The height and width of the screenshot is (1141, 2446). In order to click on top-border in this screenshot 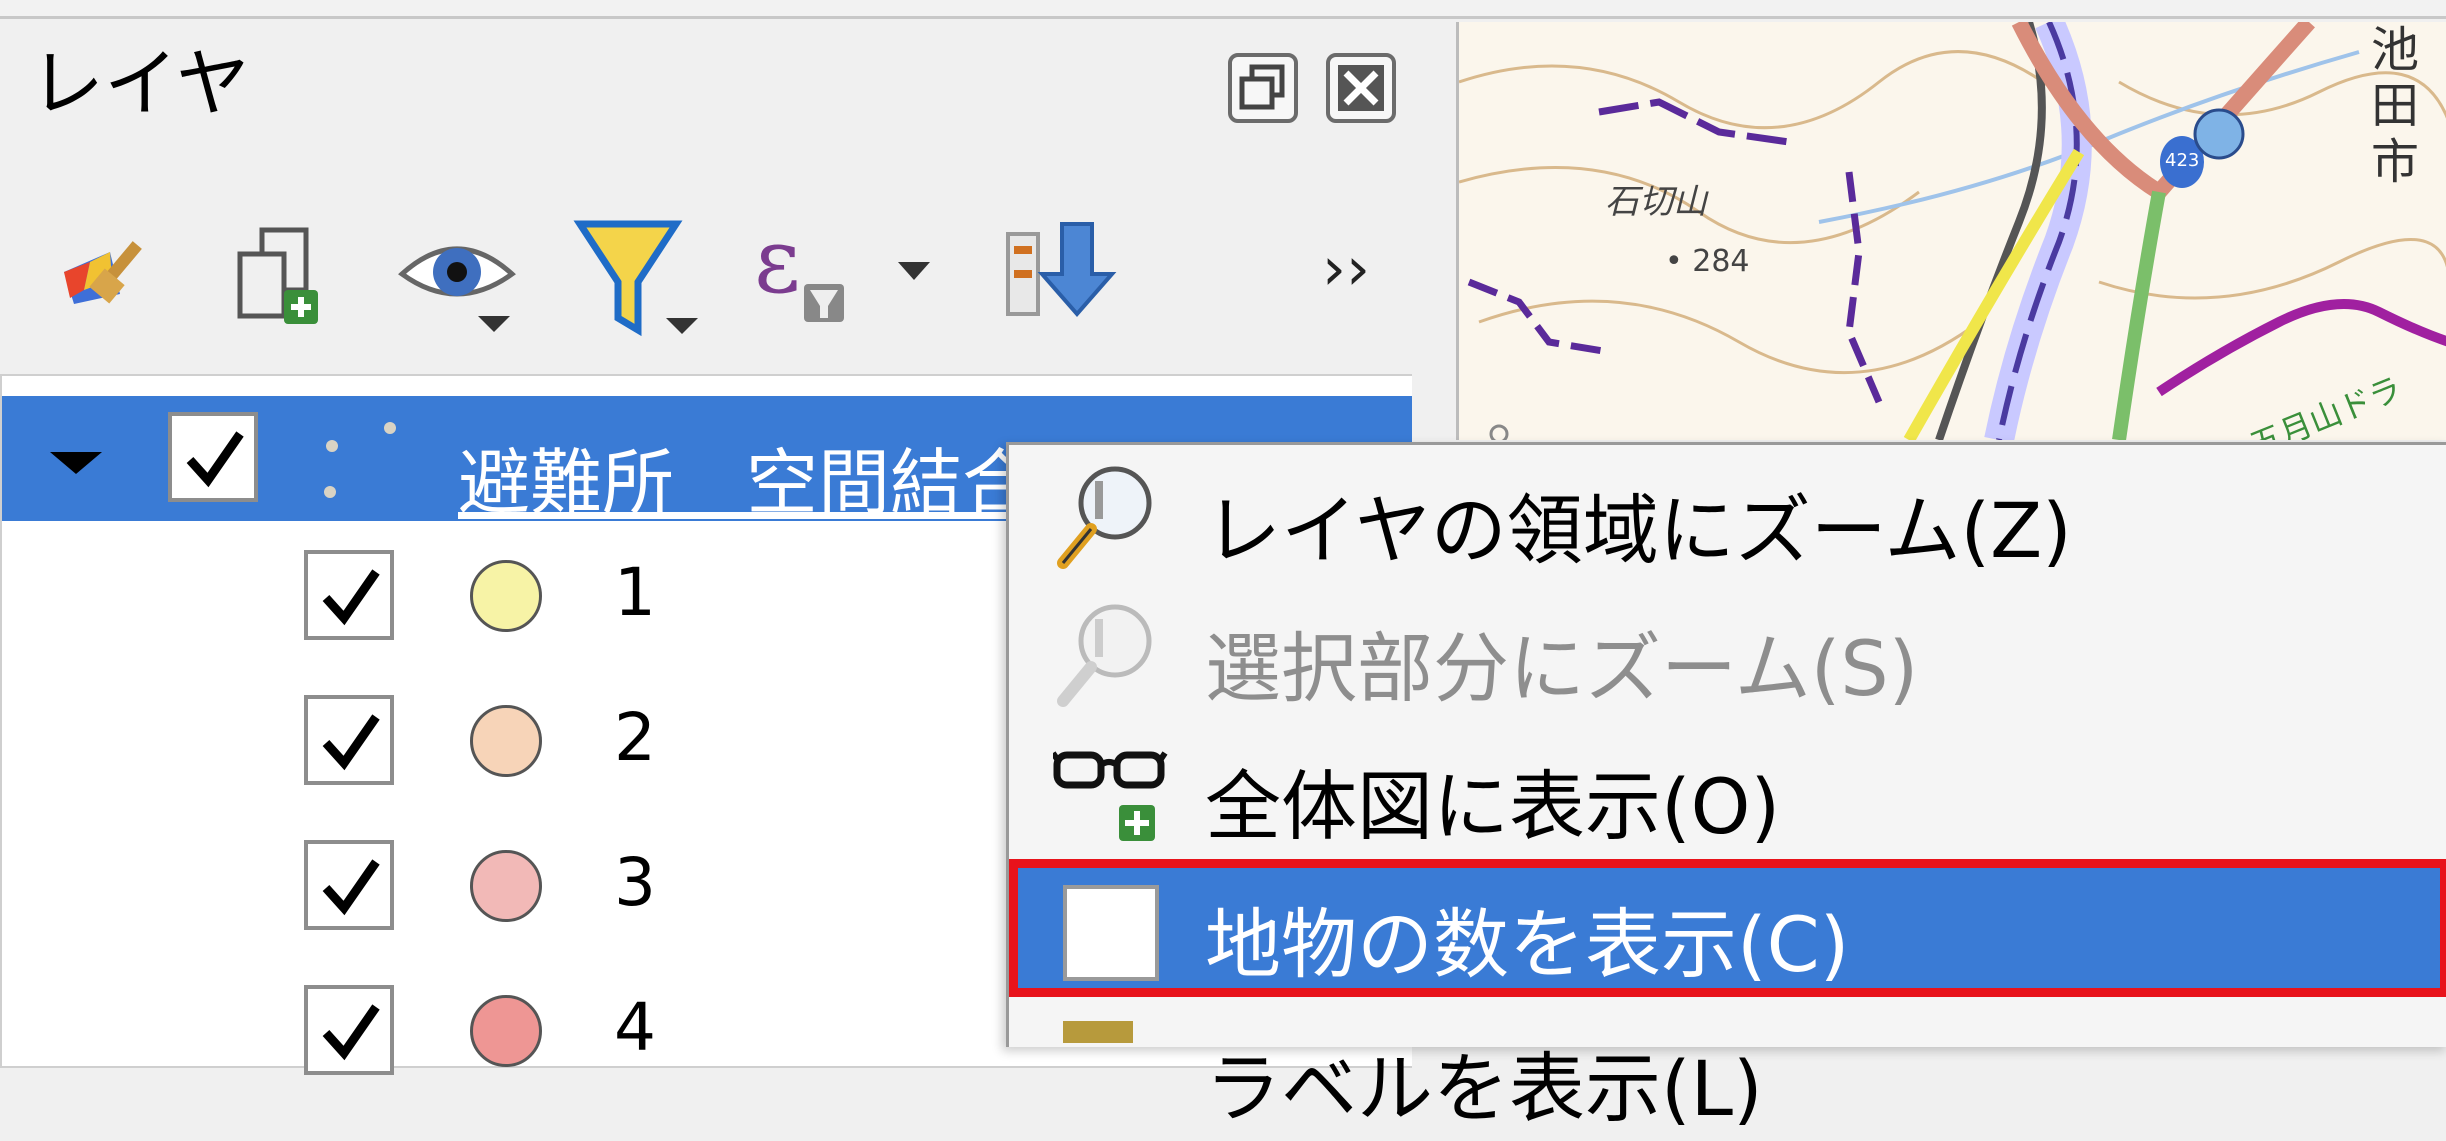, I will do `click(1223, 9)`.